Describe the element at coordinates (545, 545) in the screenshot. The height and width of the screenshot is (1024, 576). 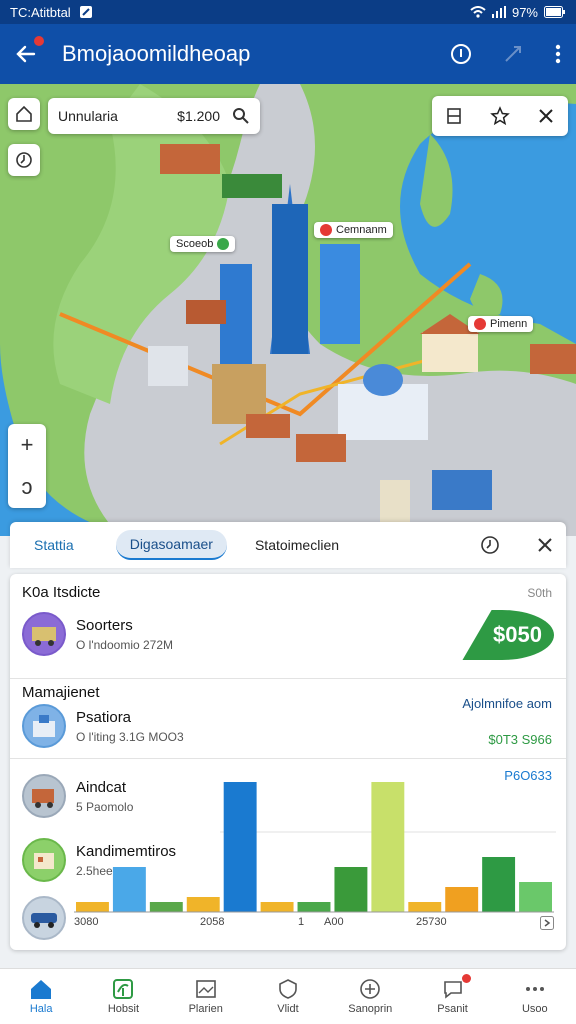
I see `close-icon` at that location.